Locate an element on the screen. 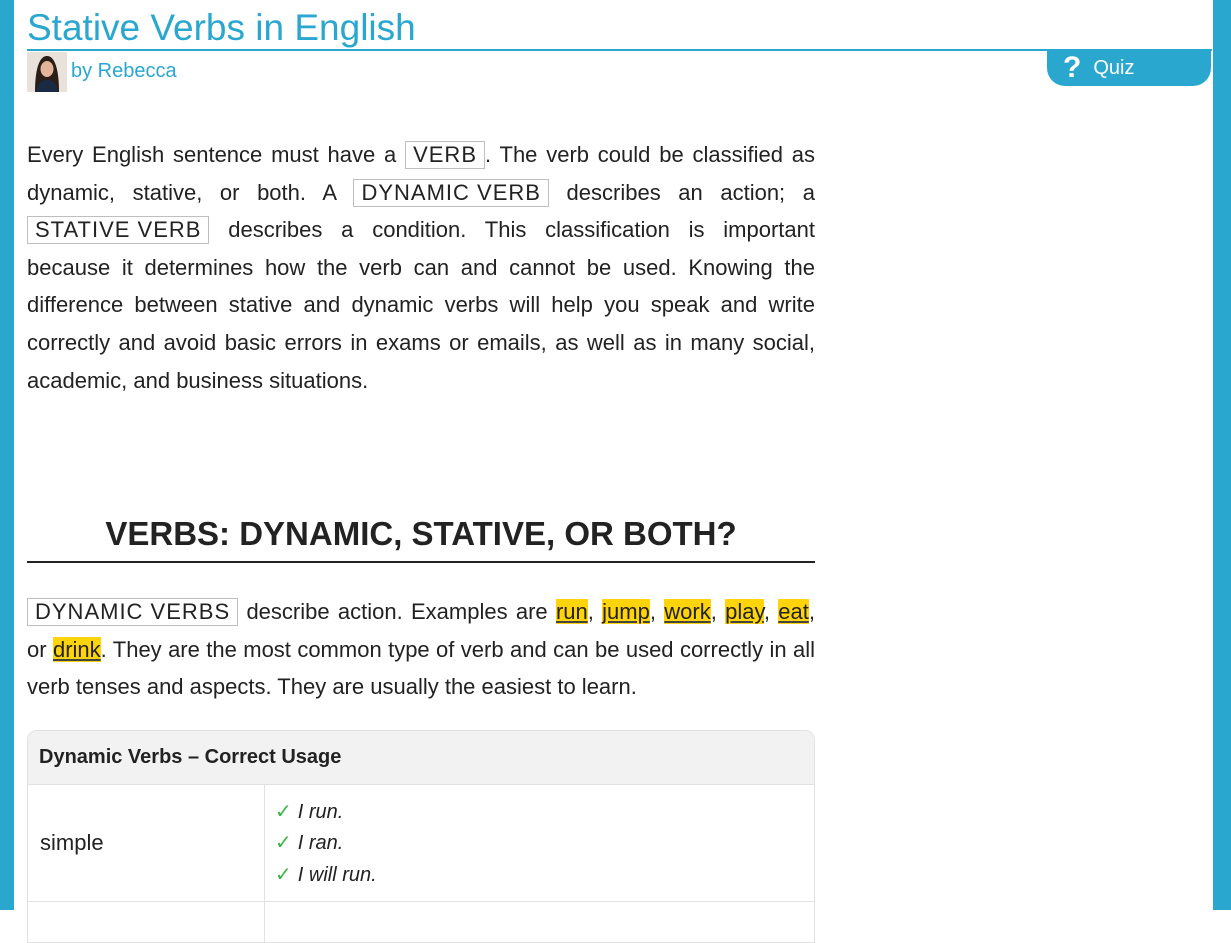  author-byline: by Rebecca is located at coordinates (124, 71).